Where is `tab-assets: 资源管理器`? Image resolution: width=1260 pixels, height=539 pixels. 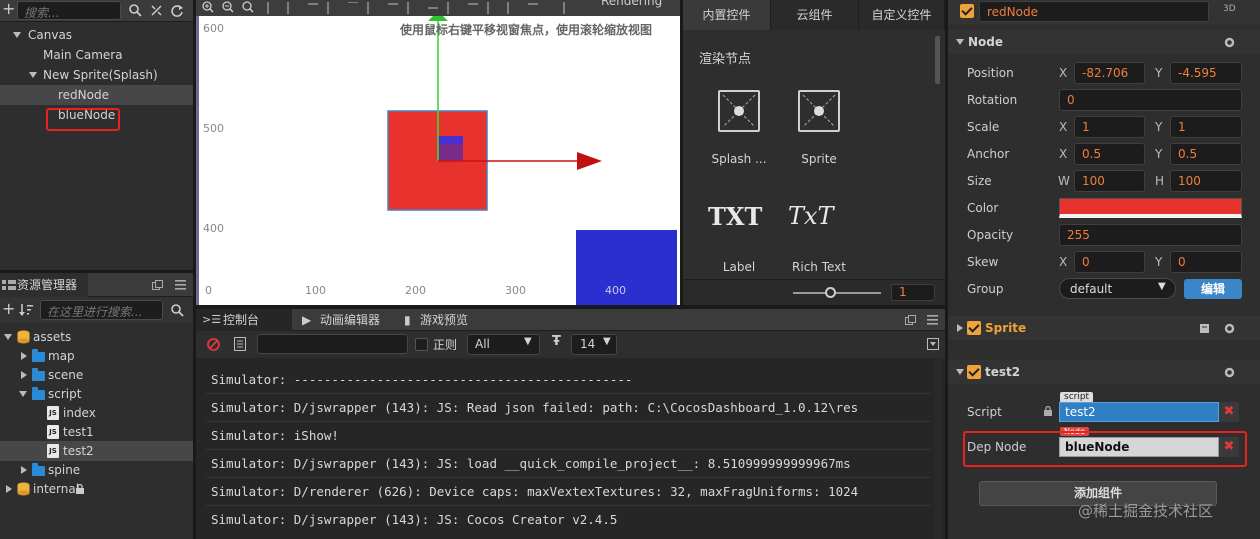
tab-assets: 资源管理器 is located at coordinates (44, 285).